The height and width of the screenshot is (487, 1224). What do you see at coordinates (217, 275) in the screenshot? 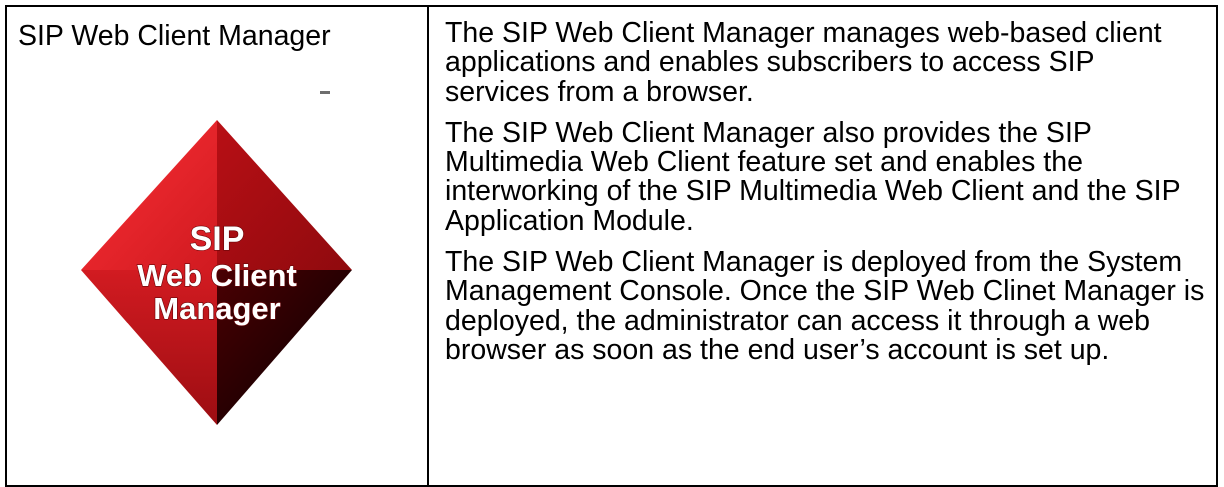
I see `logo-text-line-2: Web Client` at bounding box center [217, 275].